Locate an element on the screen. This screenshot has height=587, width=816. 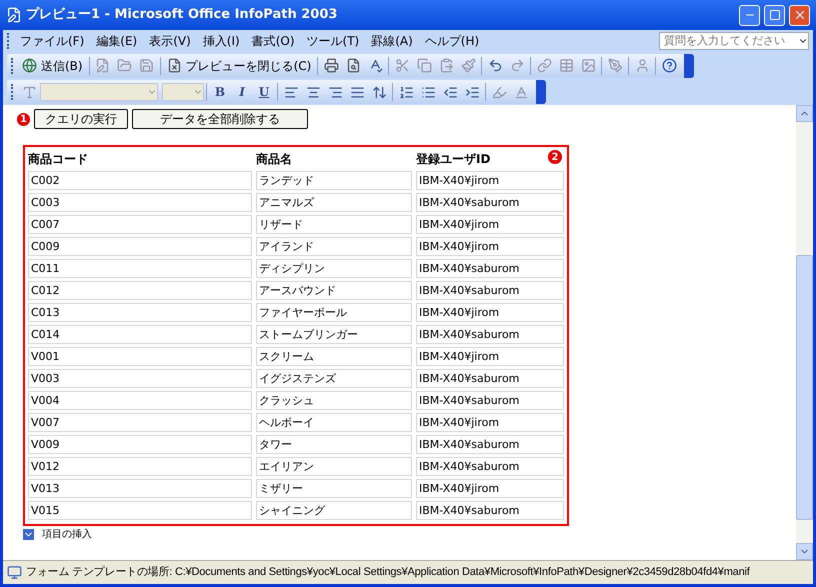
text-field: ランデッド is located at coordinates (334, 180).